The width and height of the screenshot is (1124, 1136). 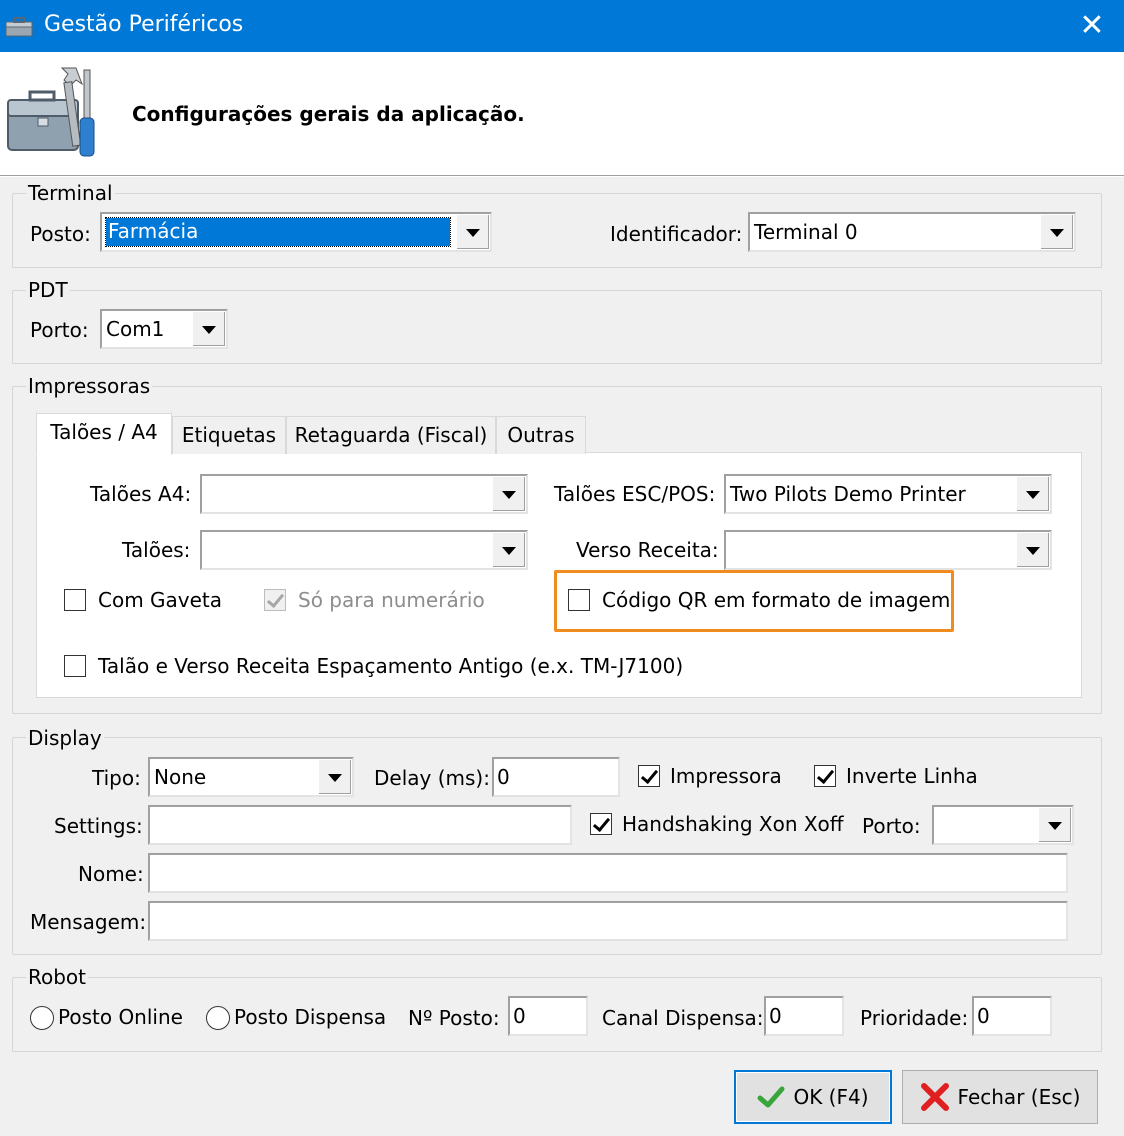 What do you see at coordinates (59, 330) in the screenshot?
I see `pdt-porto-label: Porto:` at bounding box center [59, 330].